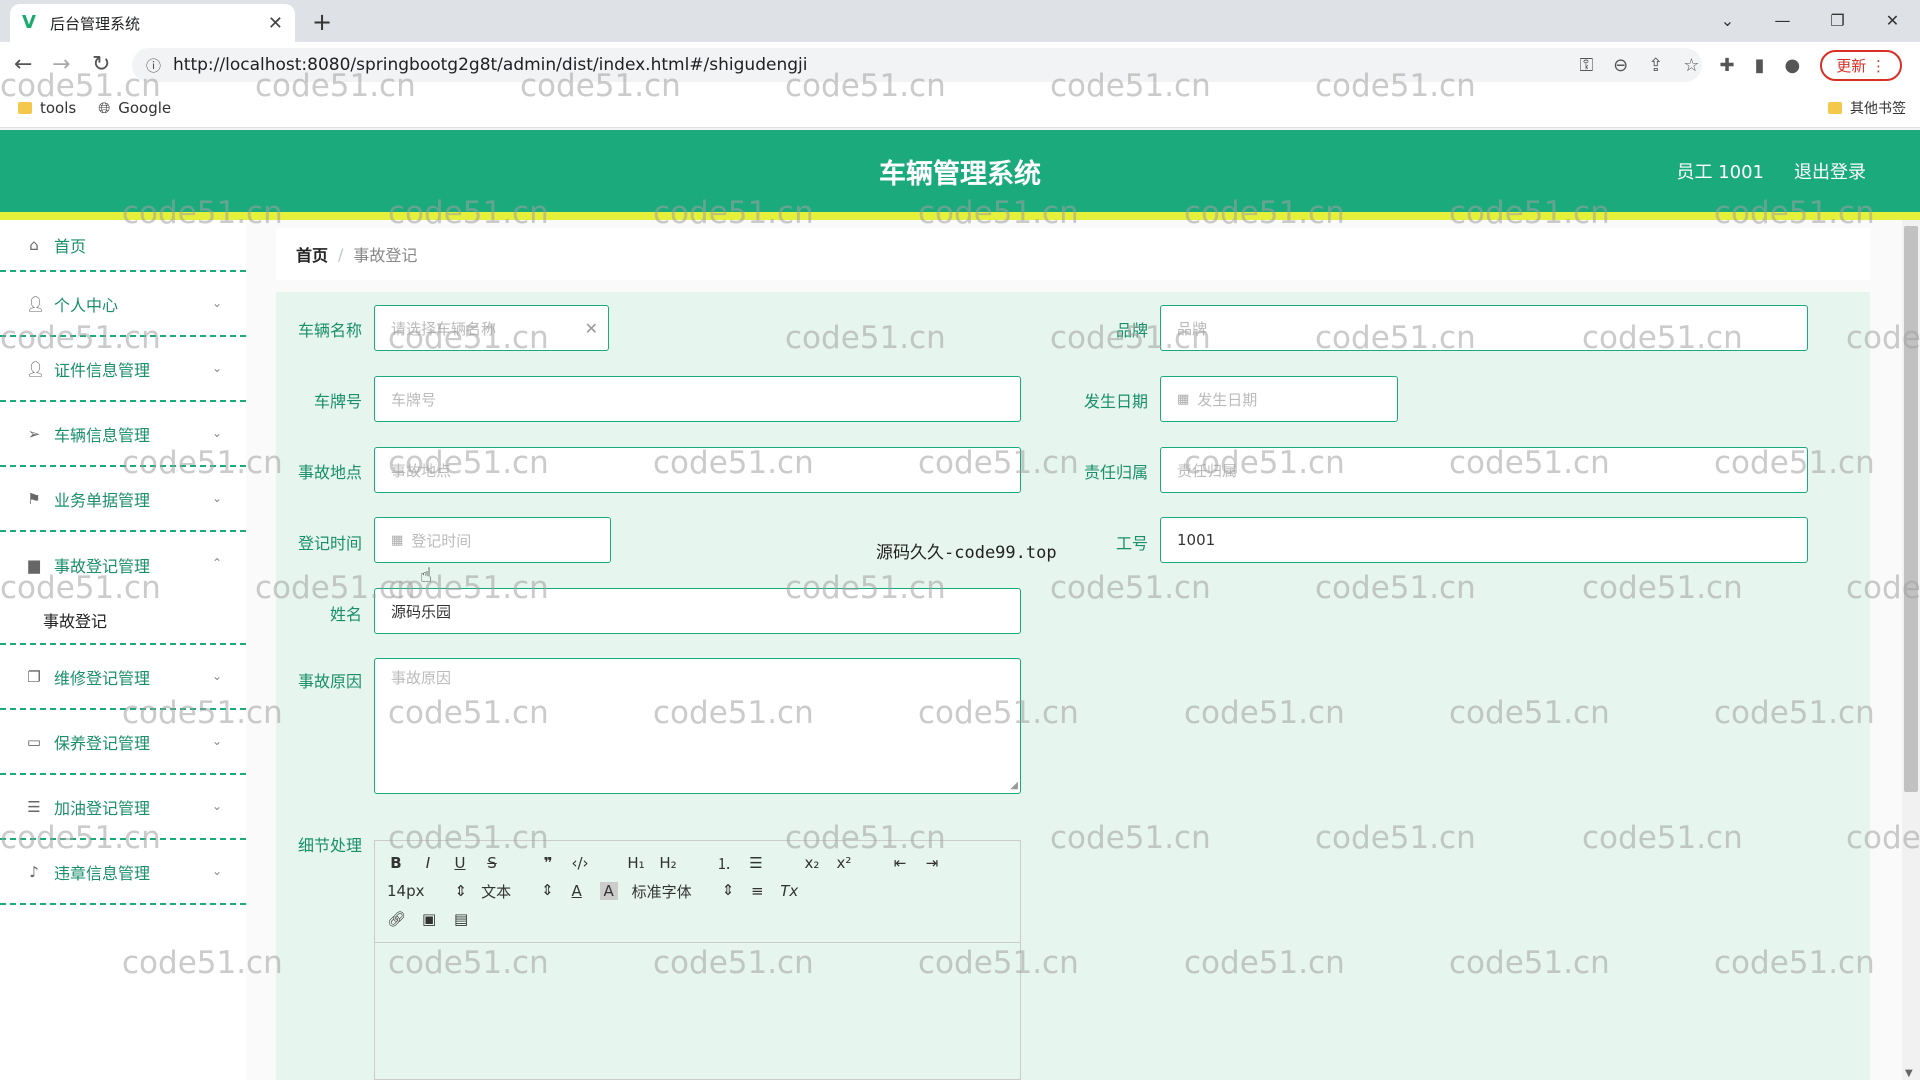 This screenshot has height=1080, width=1920. Describe the element at coordinates (329, 330) in the screenshot. I see `vehicle-name-label: 车辆名称` at that location.